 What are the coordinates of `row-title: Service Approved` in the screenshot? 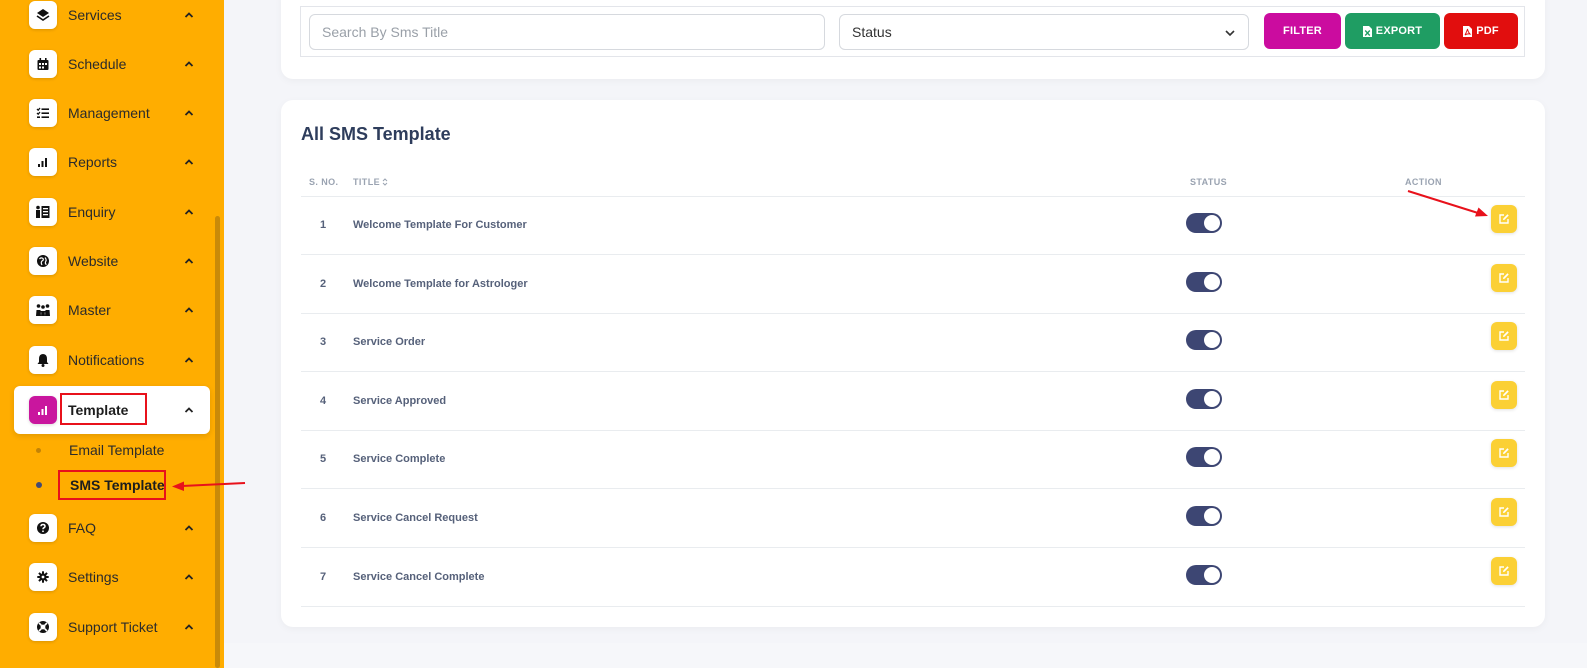 It's located at (400, 400).